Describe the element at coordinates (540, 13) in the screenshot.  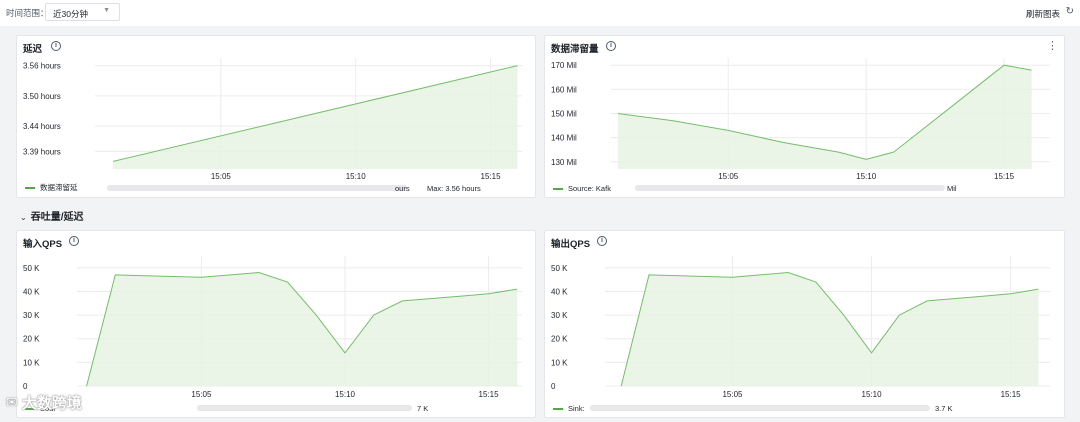
I see `toolbar: 时间范围： 近30分钟 ▼ 刷新图表 ↻` at that location.